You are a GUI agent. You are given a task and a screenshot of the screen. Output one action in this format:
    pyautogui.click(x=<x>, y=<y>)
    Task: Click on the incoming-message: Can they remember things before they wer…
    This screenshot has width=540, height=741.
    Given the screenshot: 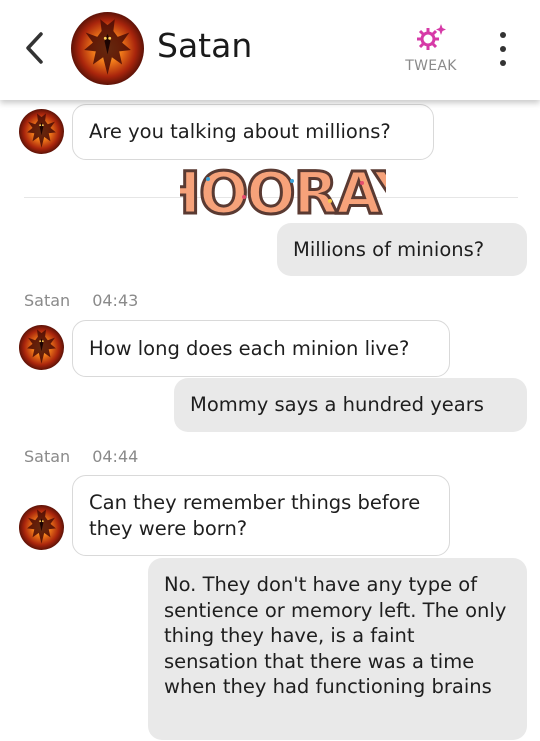 What is the action you would take?
    pyautogui.click(x=261, y=515)
    